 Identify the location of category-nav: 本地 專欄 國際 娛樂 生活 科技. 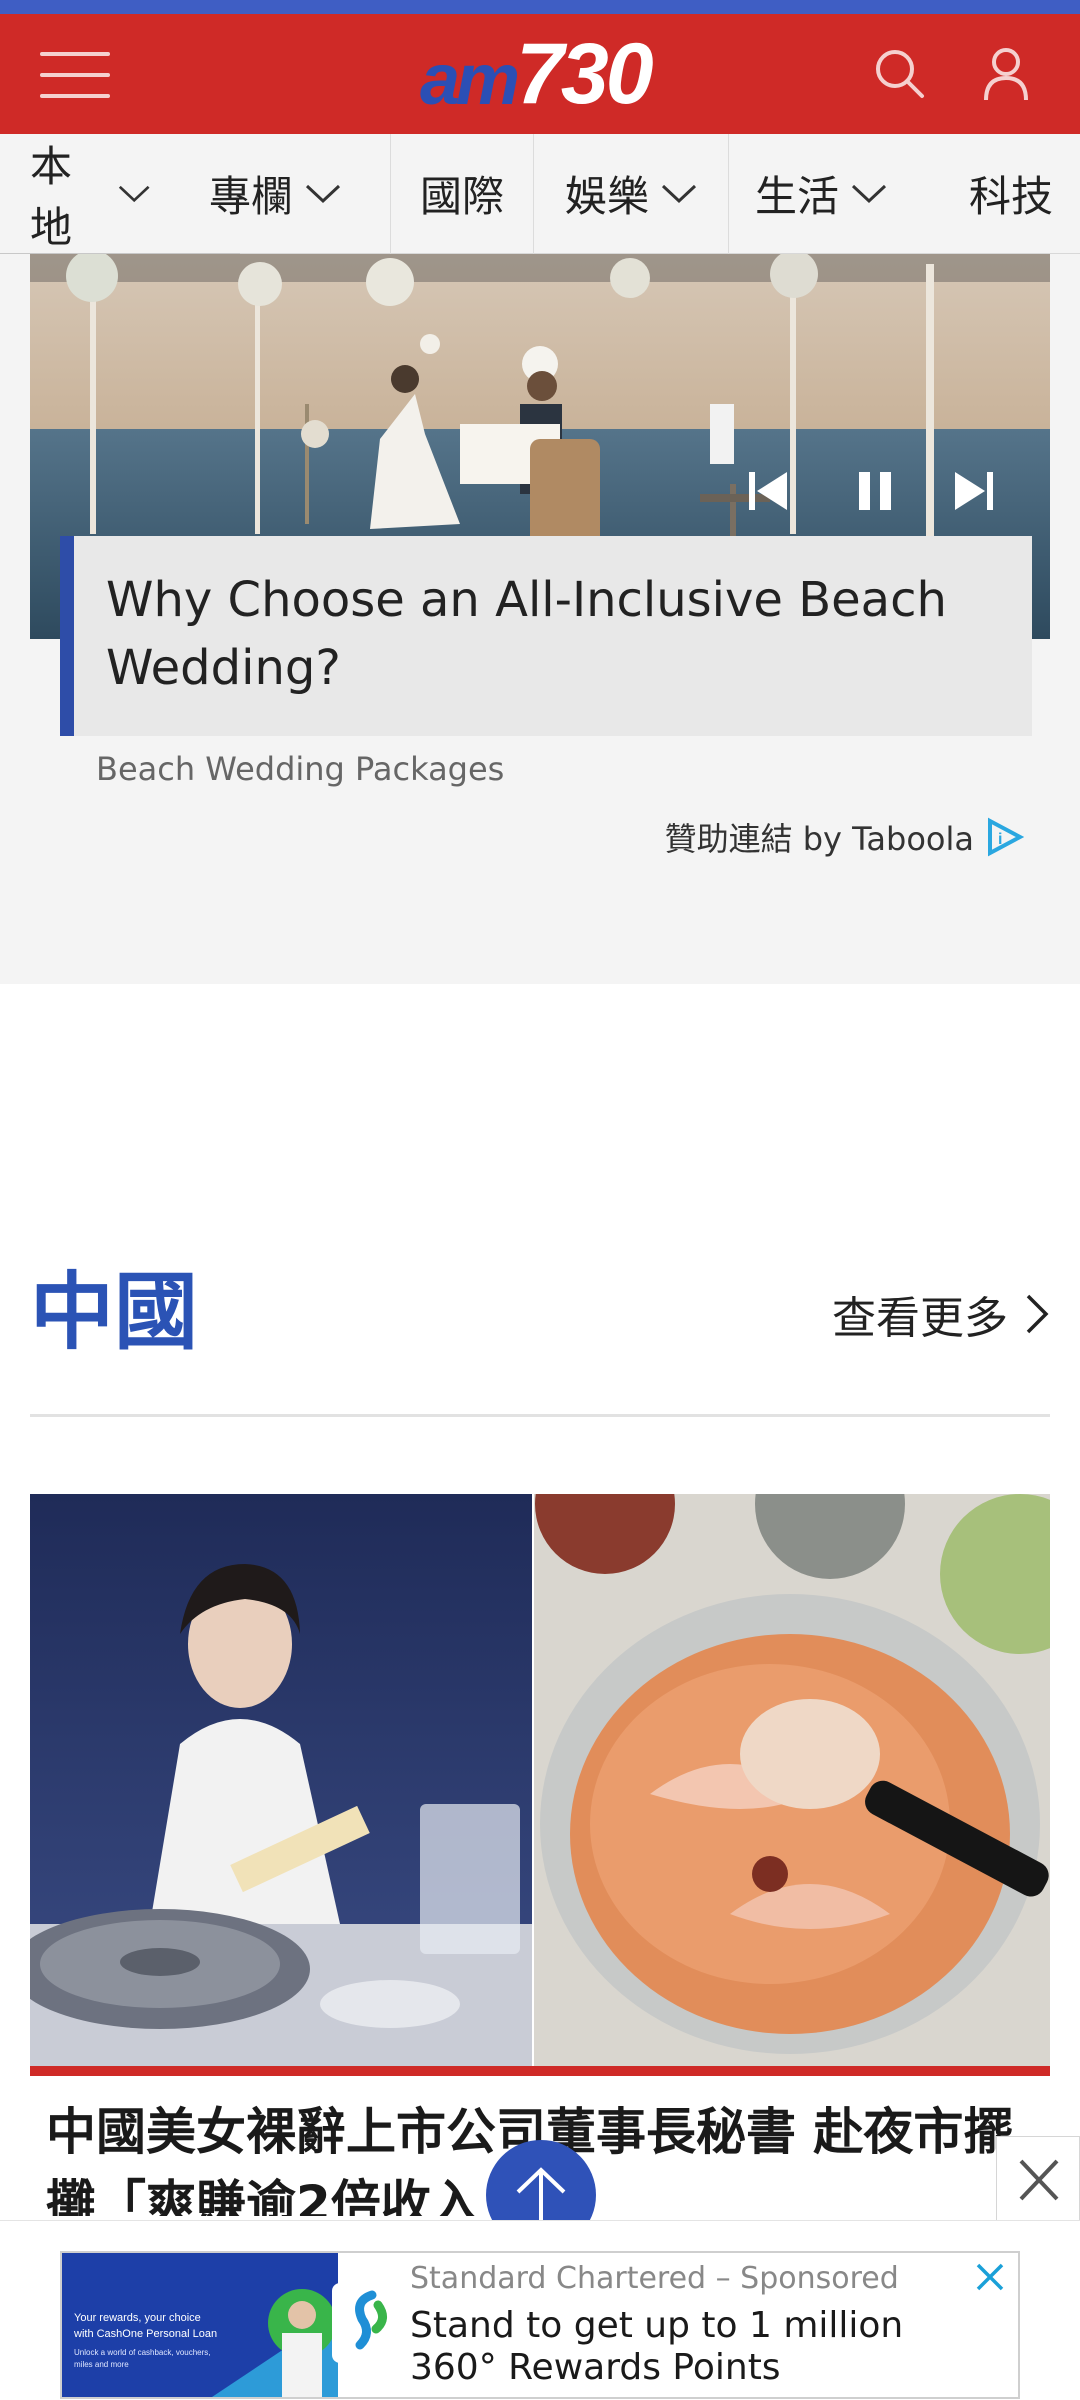
(540, 196).